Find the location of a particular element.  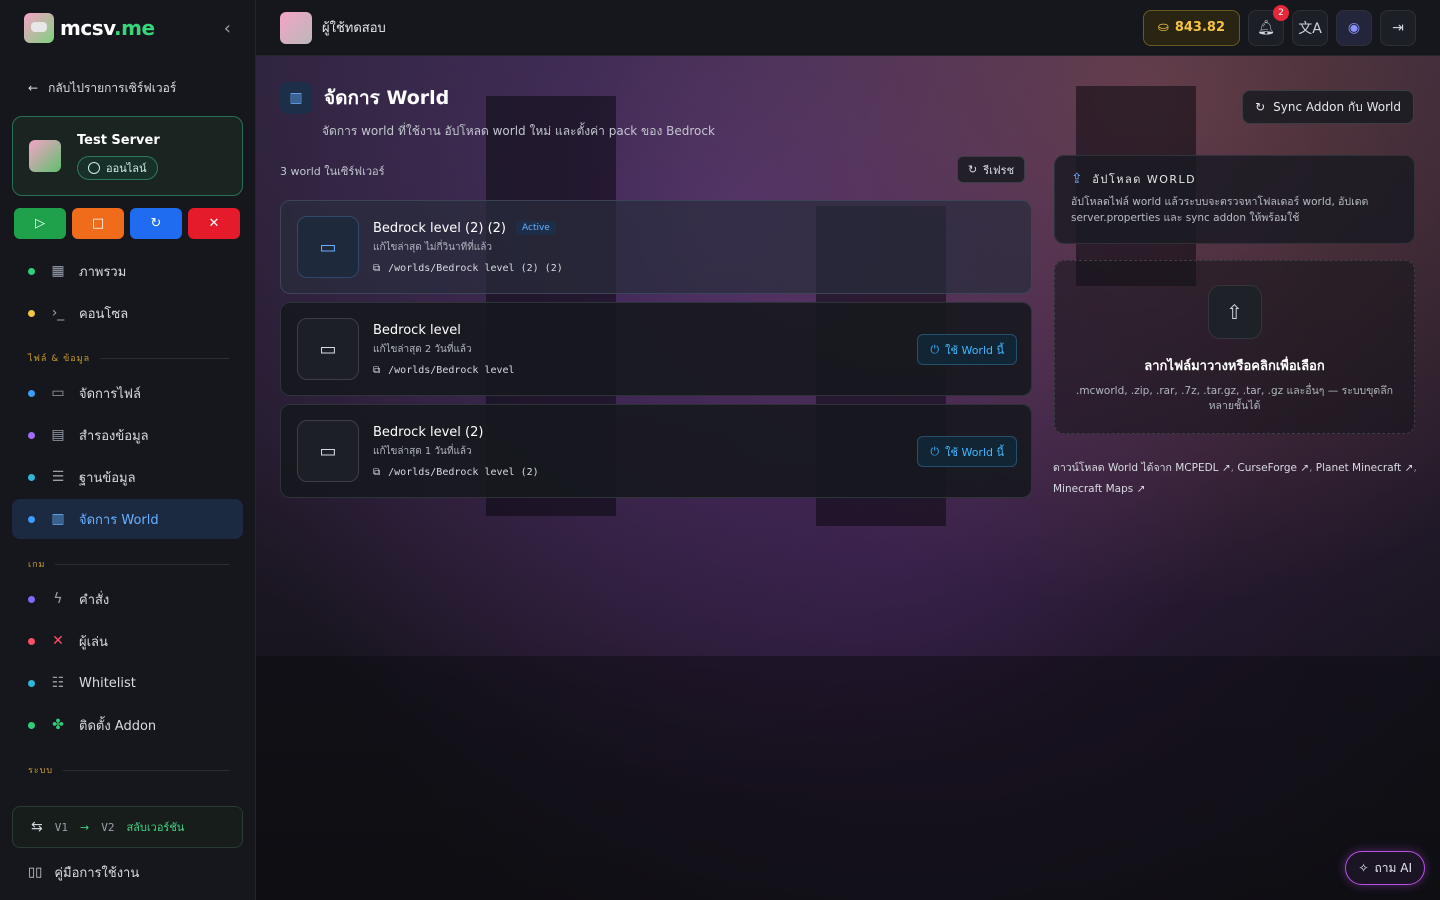

sidebar-item-label: ฐานข้อมูล is located at coordinates (107, 478).